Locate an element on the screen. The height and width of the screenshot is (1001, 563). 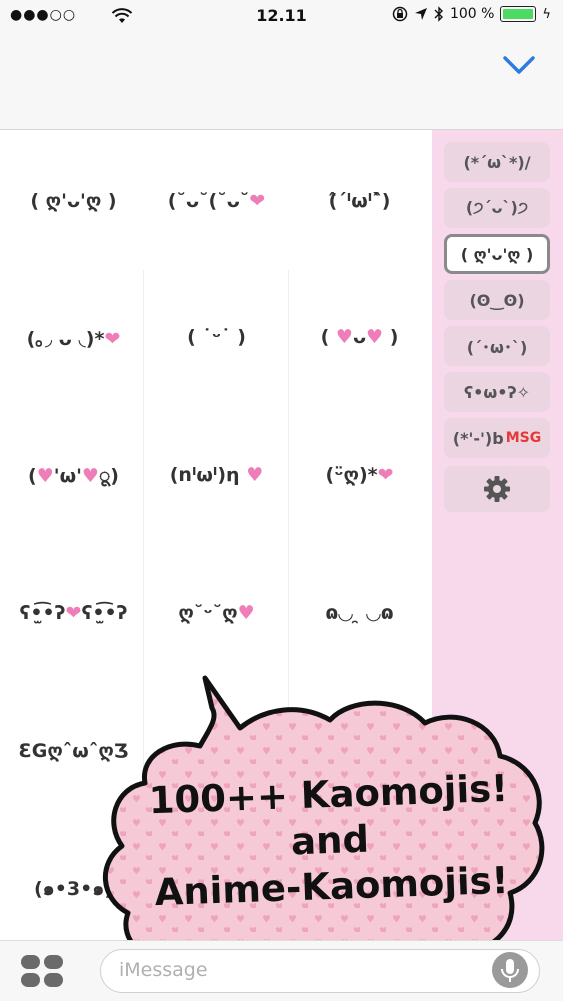
category-tab-6: ʕ•ω•ʔ✧ is located at coordinates (497, 392).